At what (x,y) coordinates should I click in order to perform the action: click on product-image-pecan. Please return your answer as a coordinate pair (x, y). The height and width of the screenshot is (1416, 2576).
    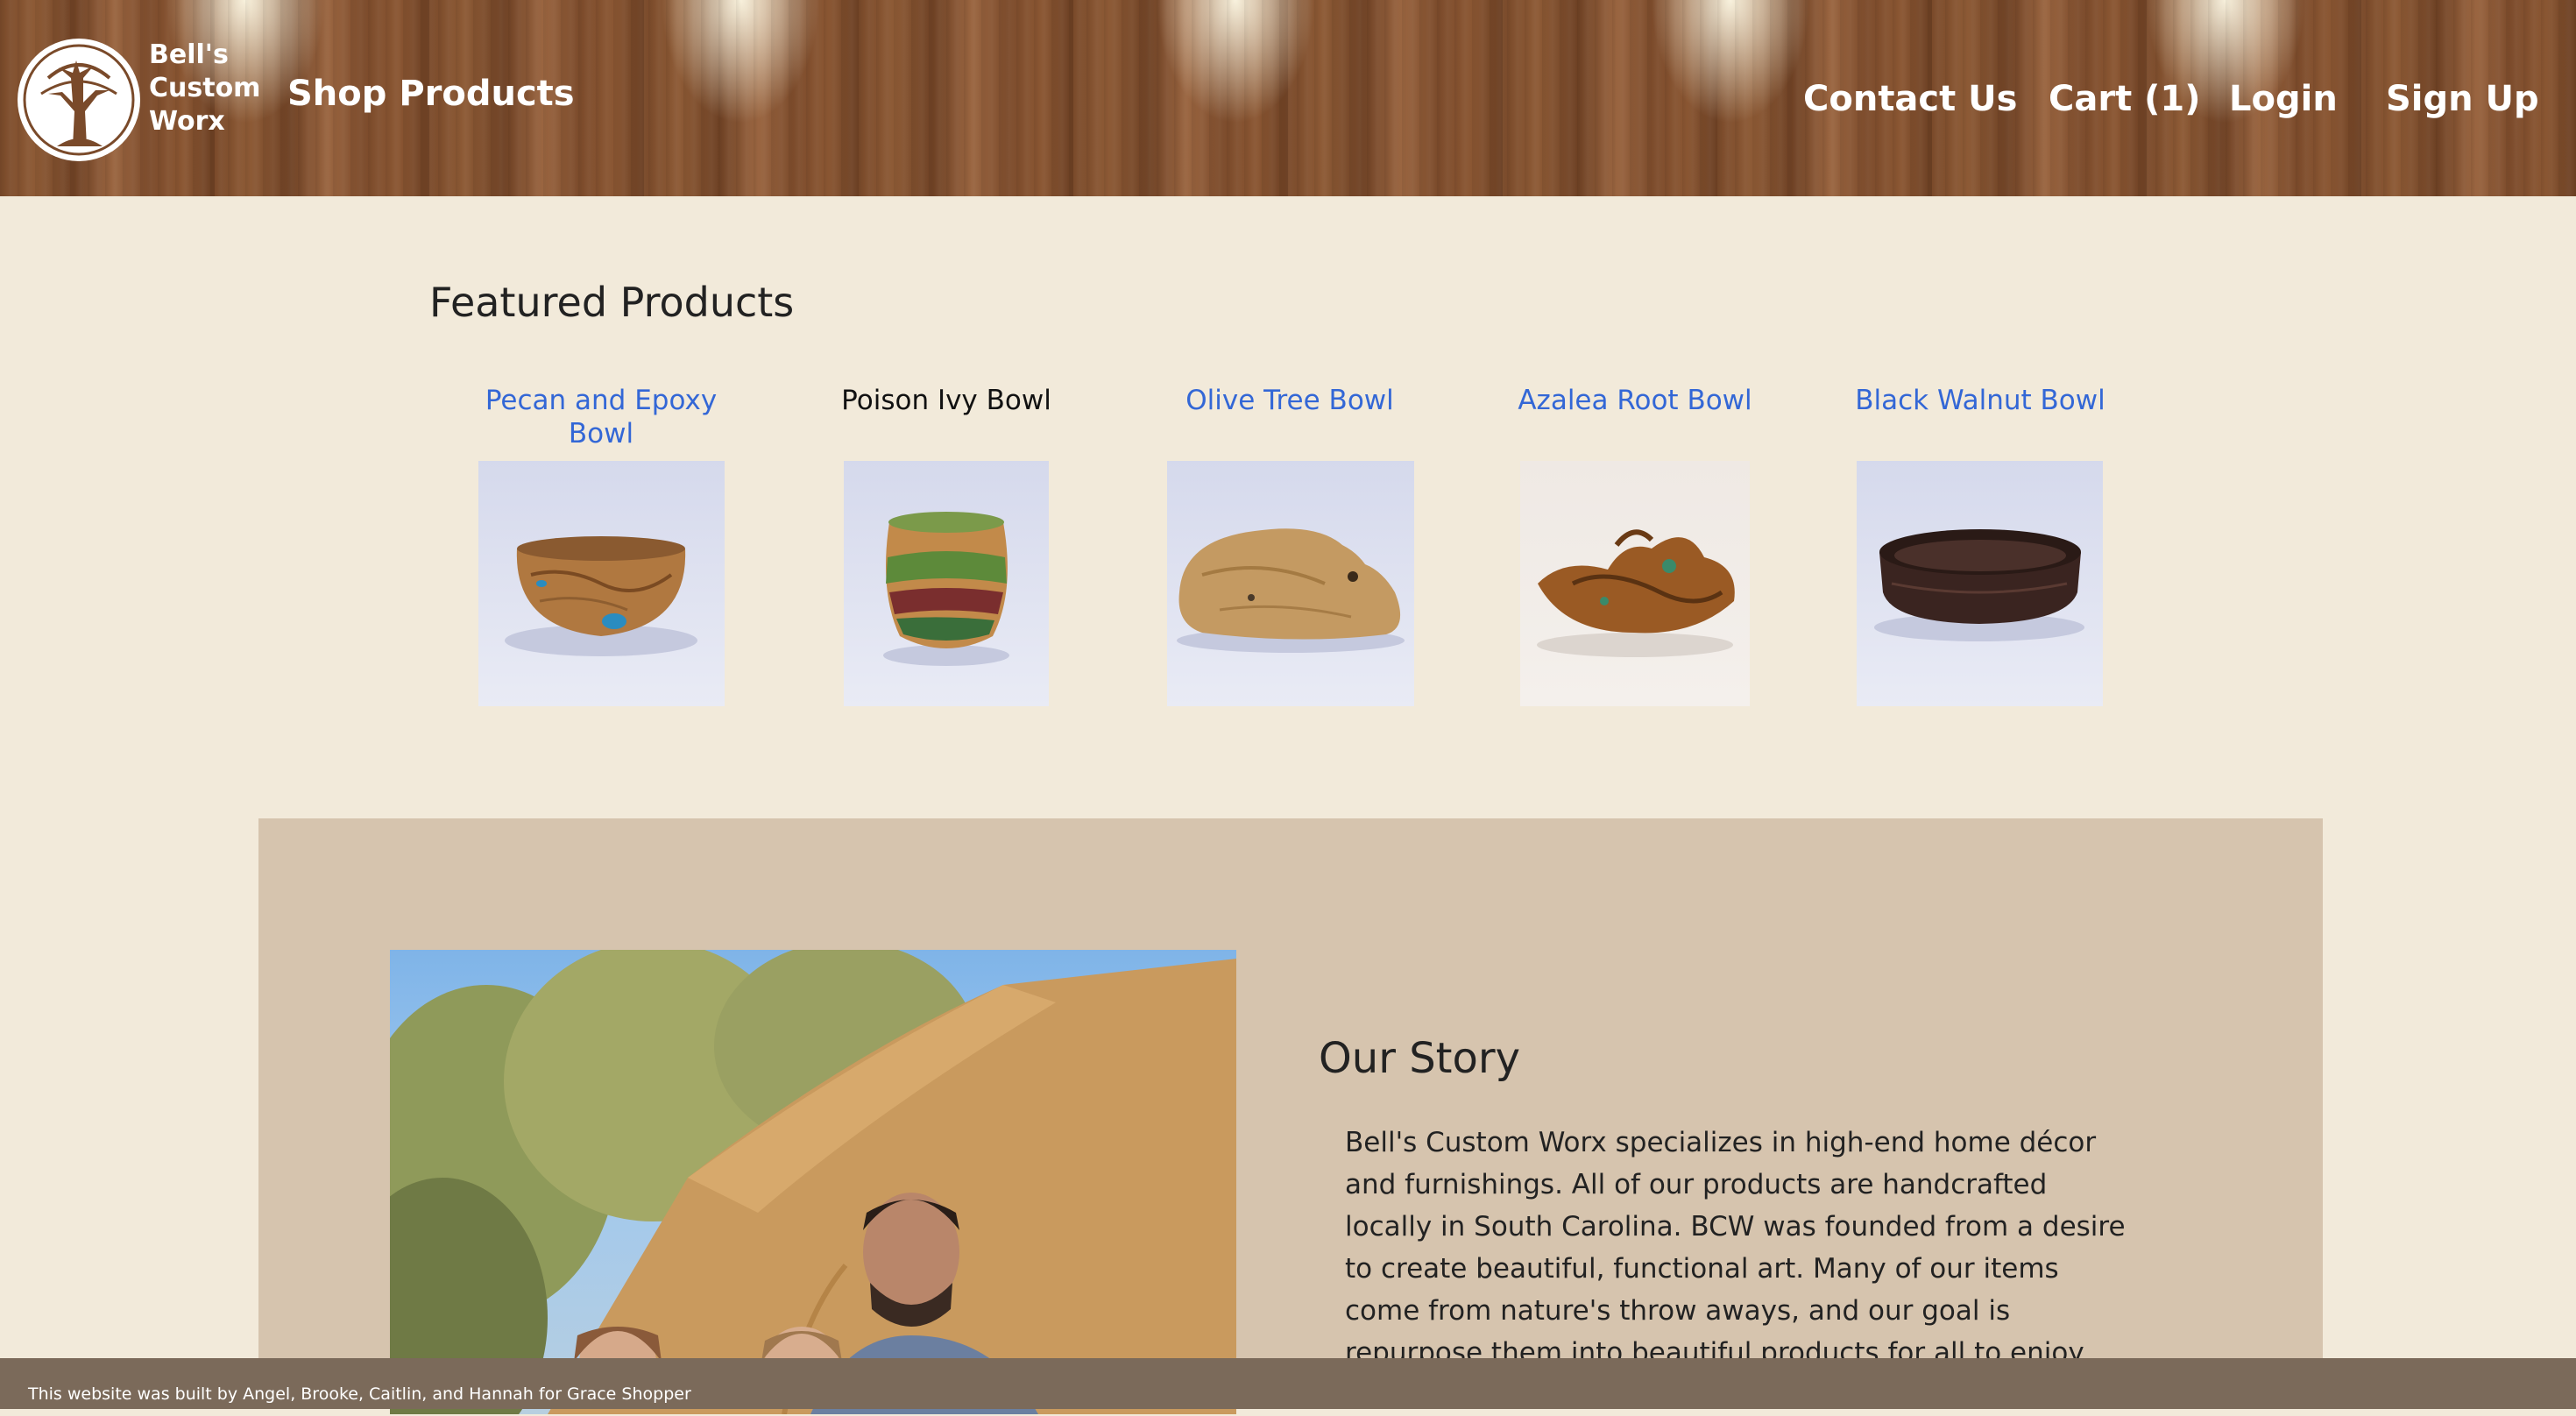
    Looking at the image, I should click on (601, 583).